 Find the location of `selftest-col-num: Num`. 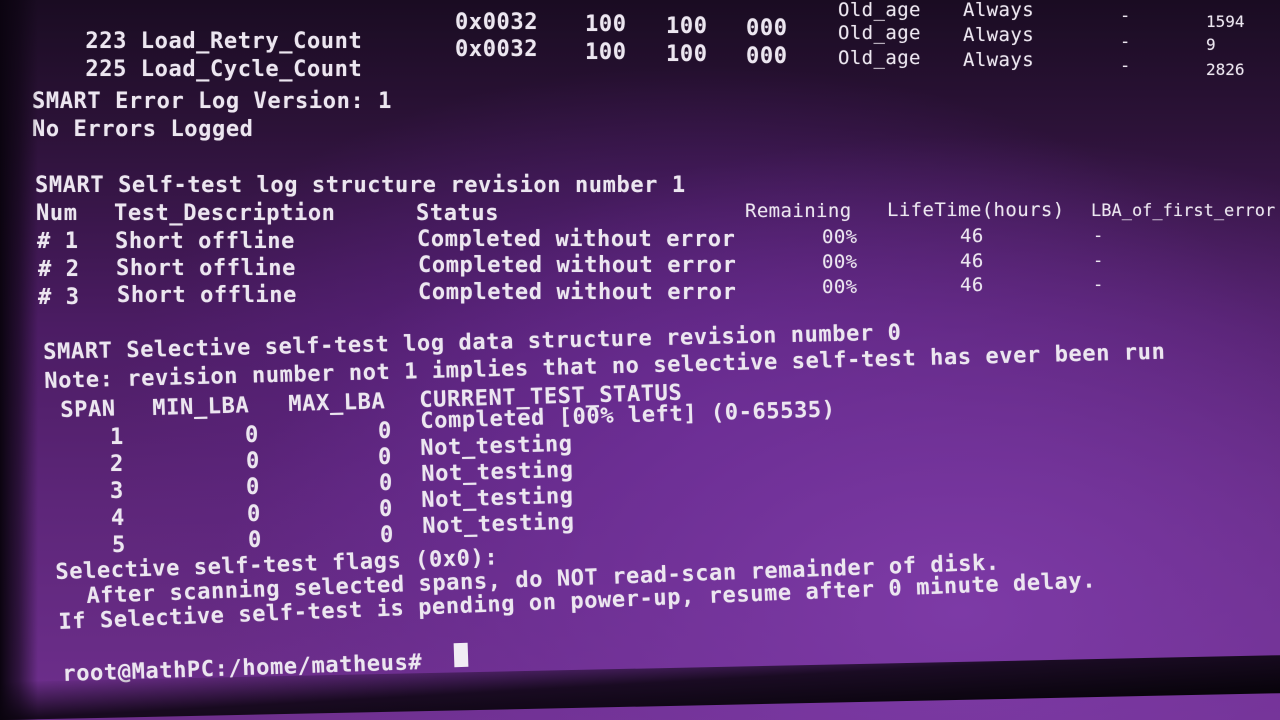

selftest-col-num: Num is located at coordinates (57, 213).